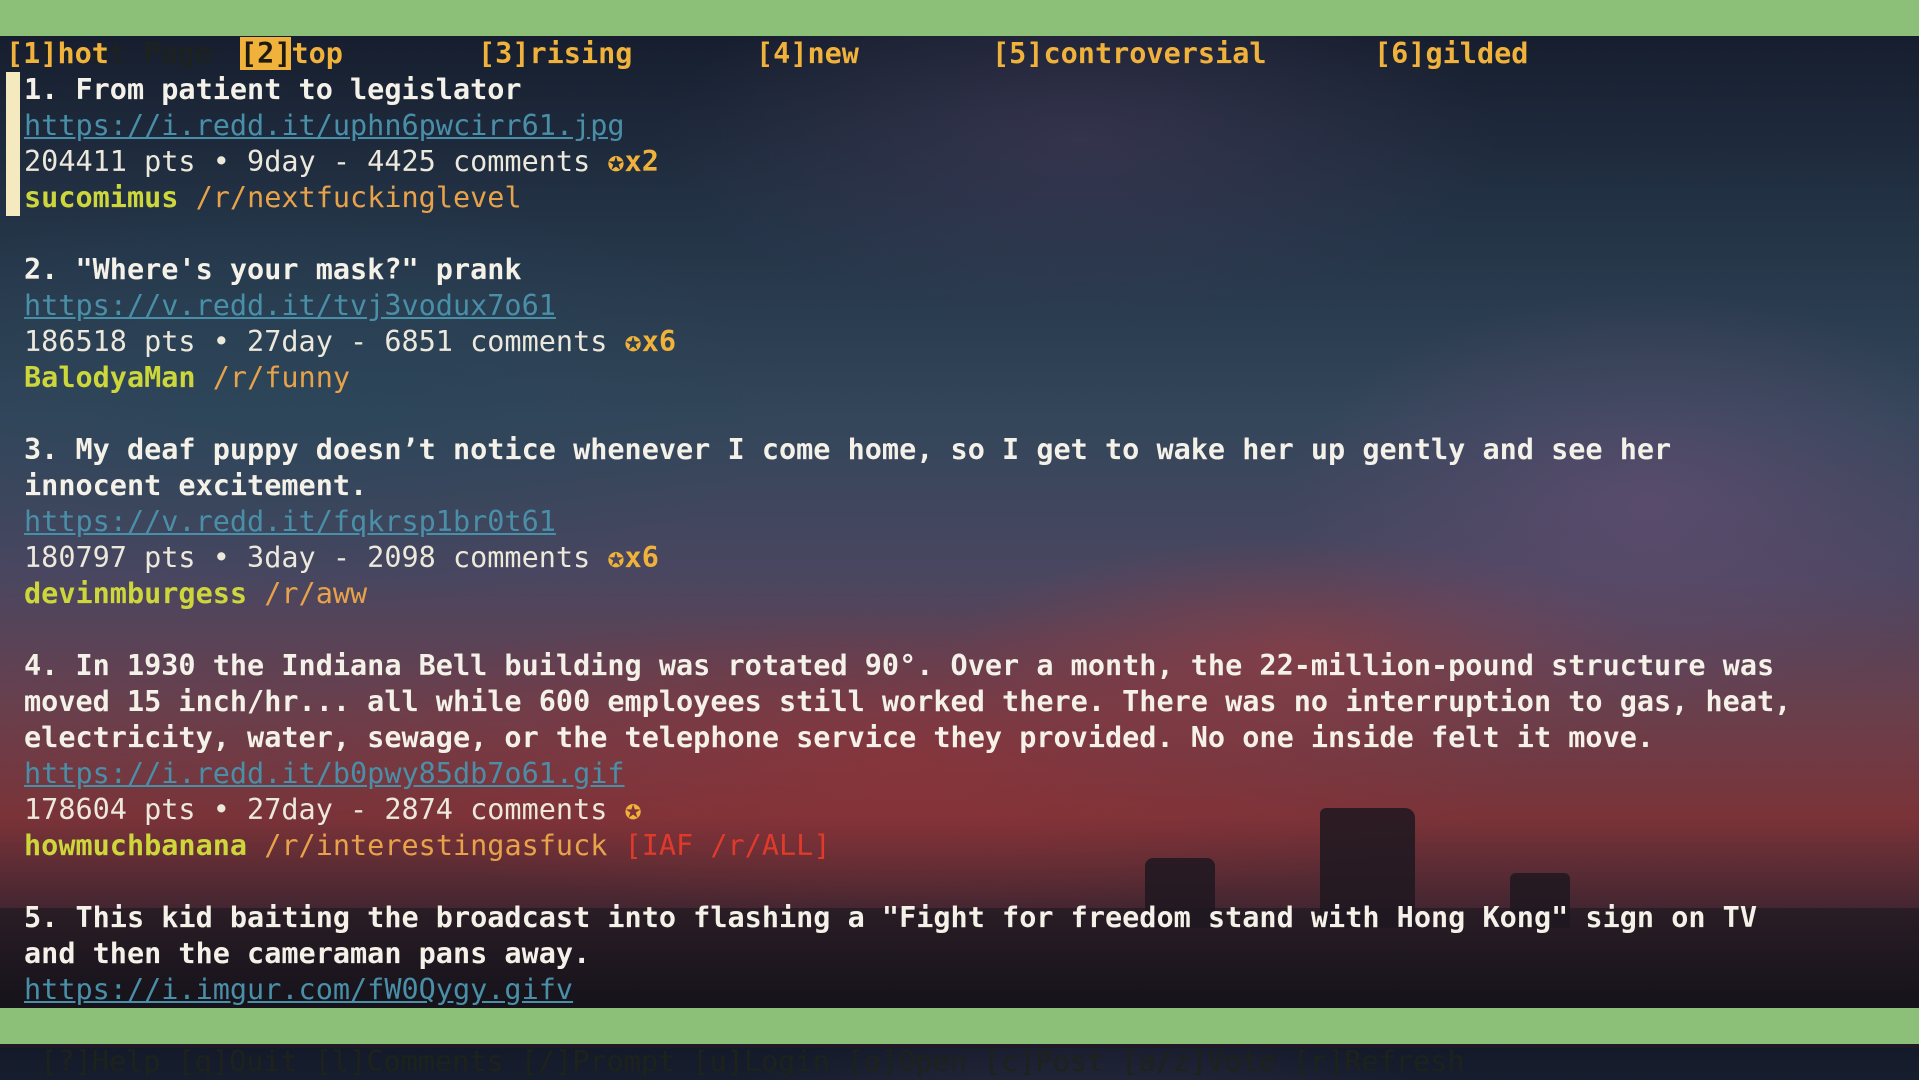  What do you see at coordinates (782, 53) in the screenshot?
I see `tab-key: [4]` at bounding box center [782, 53].